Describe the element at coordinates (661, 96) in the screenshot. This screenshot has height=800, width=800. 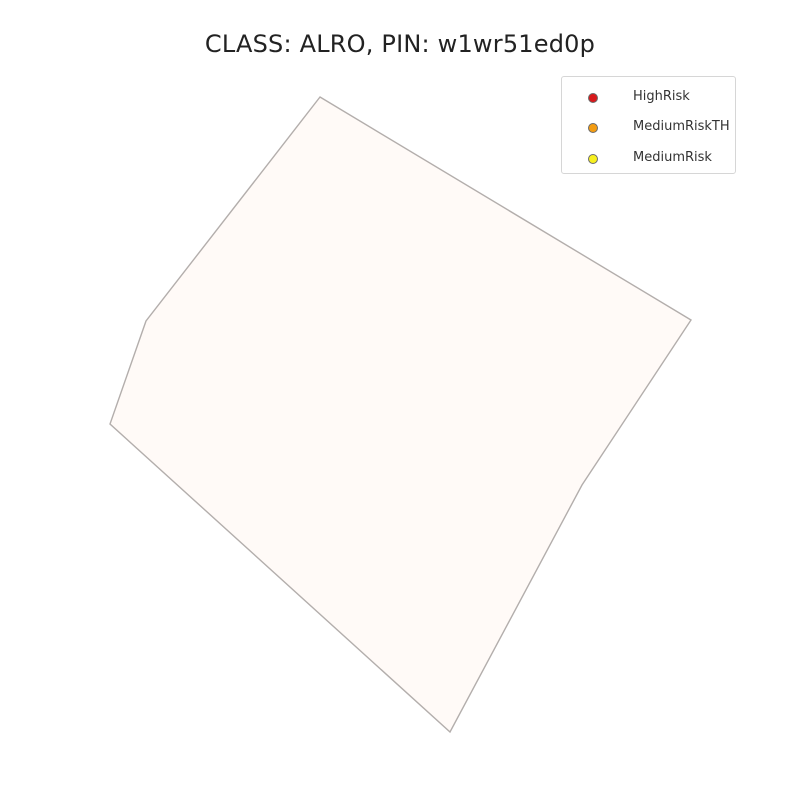
I see `legend-label: HighRisk` at that location.